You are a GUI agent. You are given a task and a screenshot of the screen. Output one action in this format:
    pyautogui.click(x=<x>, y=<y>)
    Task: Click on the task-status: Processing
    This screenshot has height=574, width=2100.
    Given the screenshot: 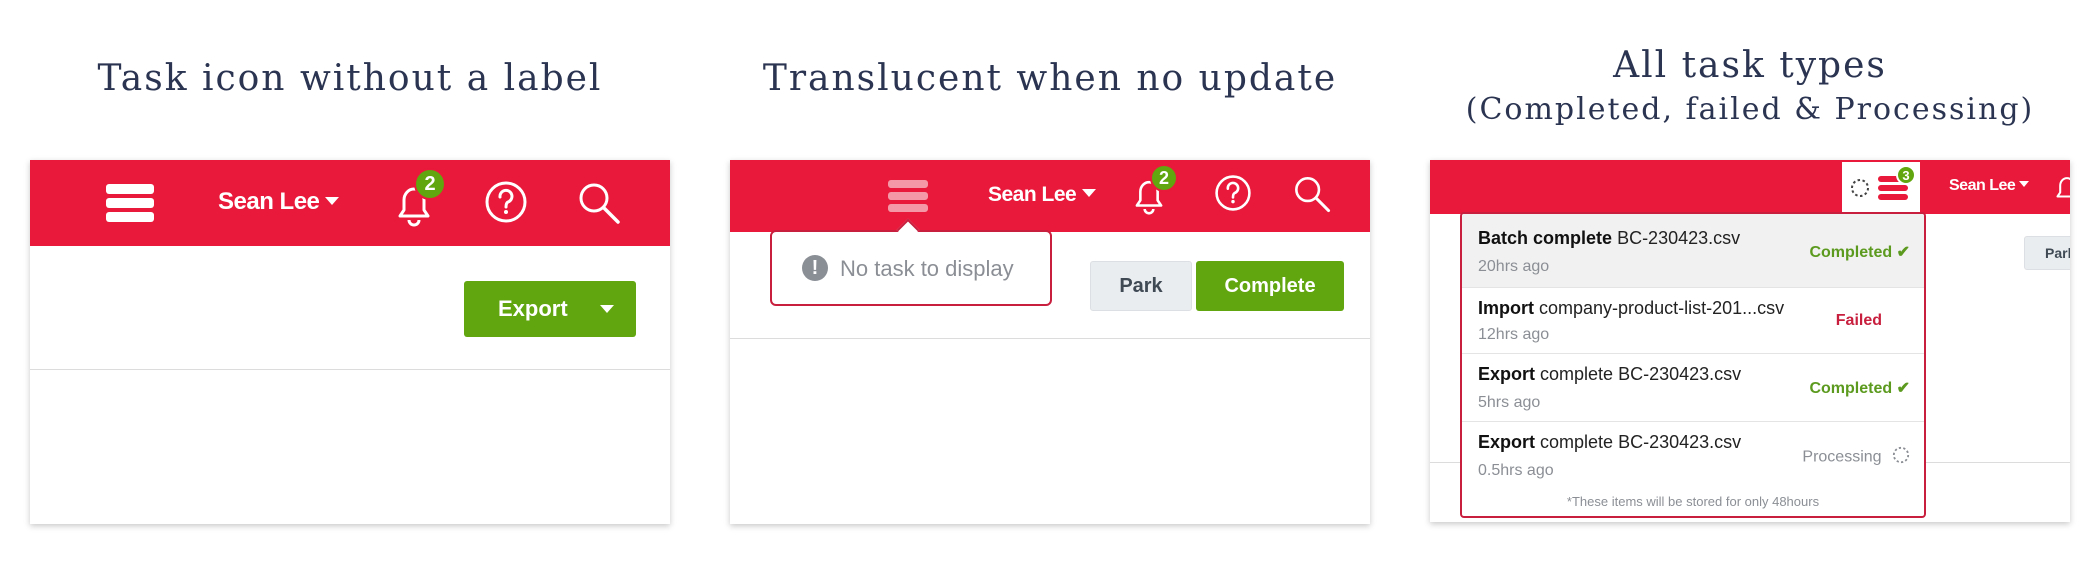 What is the action you would take?
    pyautogui.click(x=1856, y=457)
    